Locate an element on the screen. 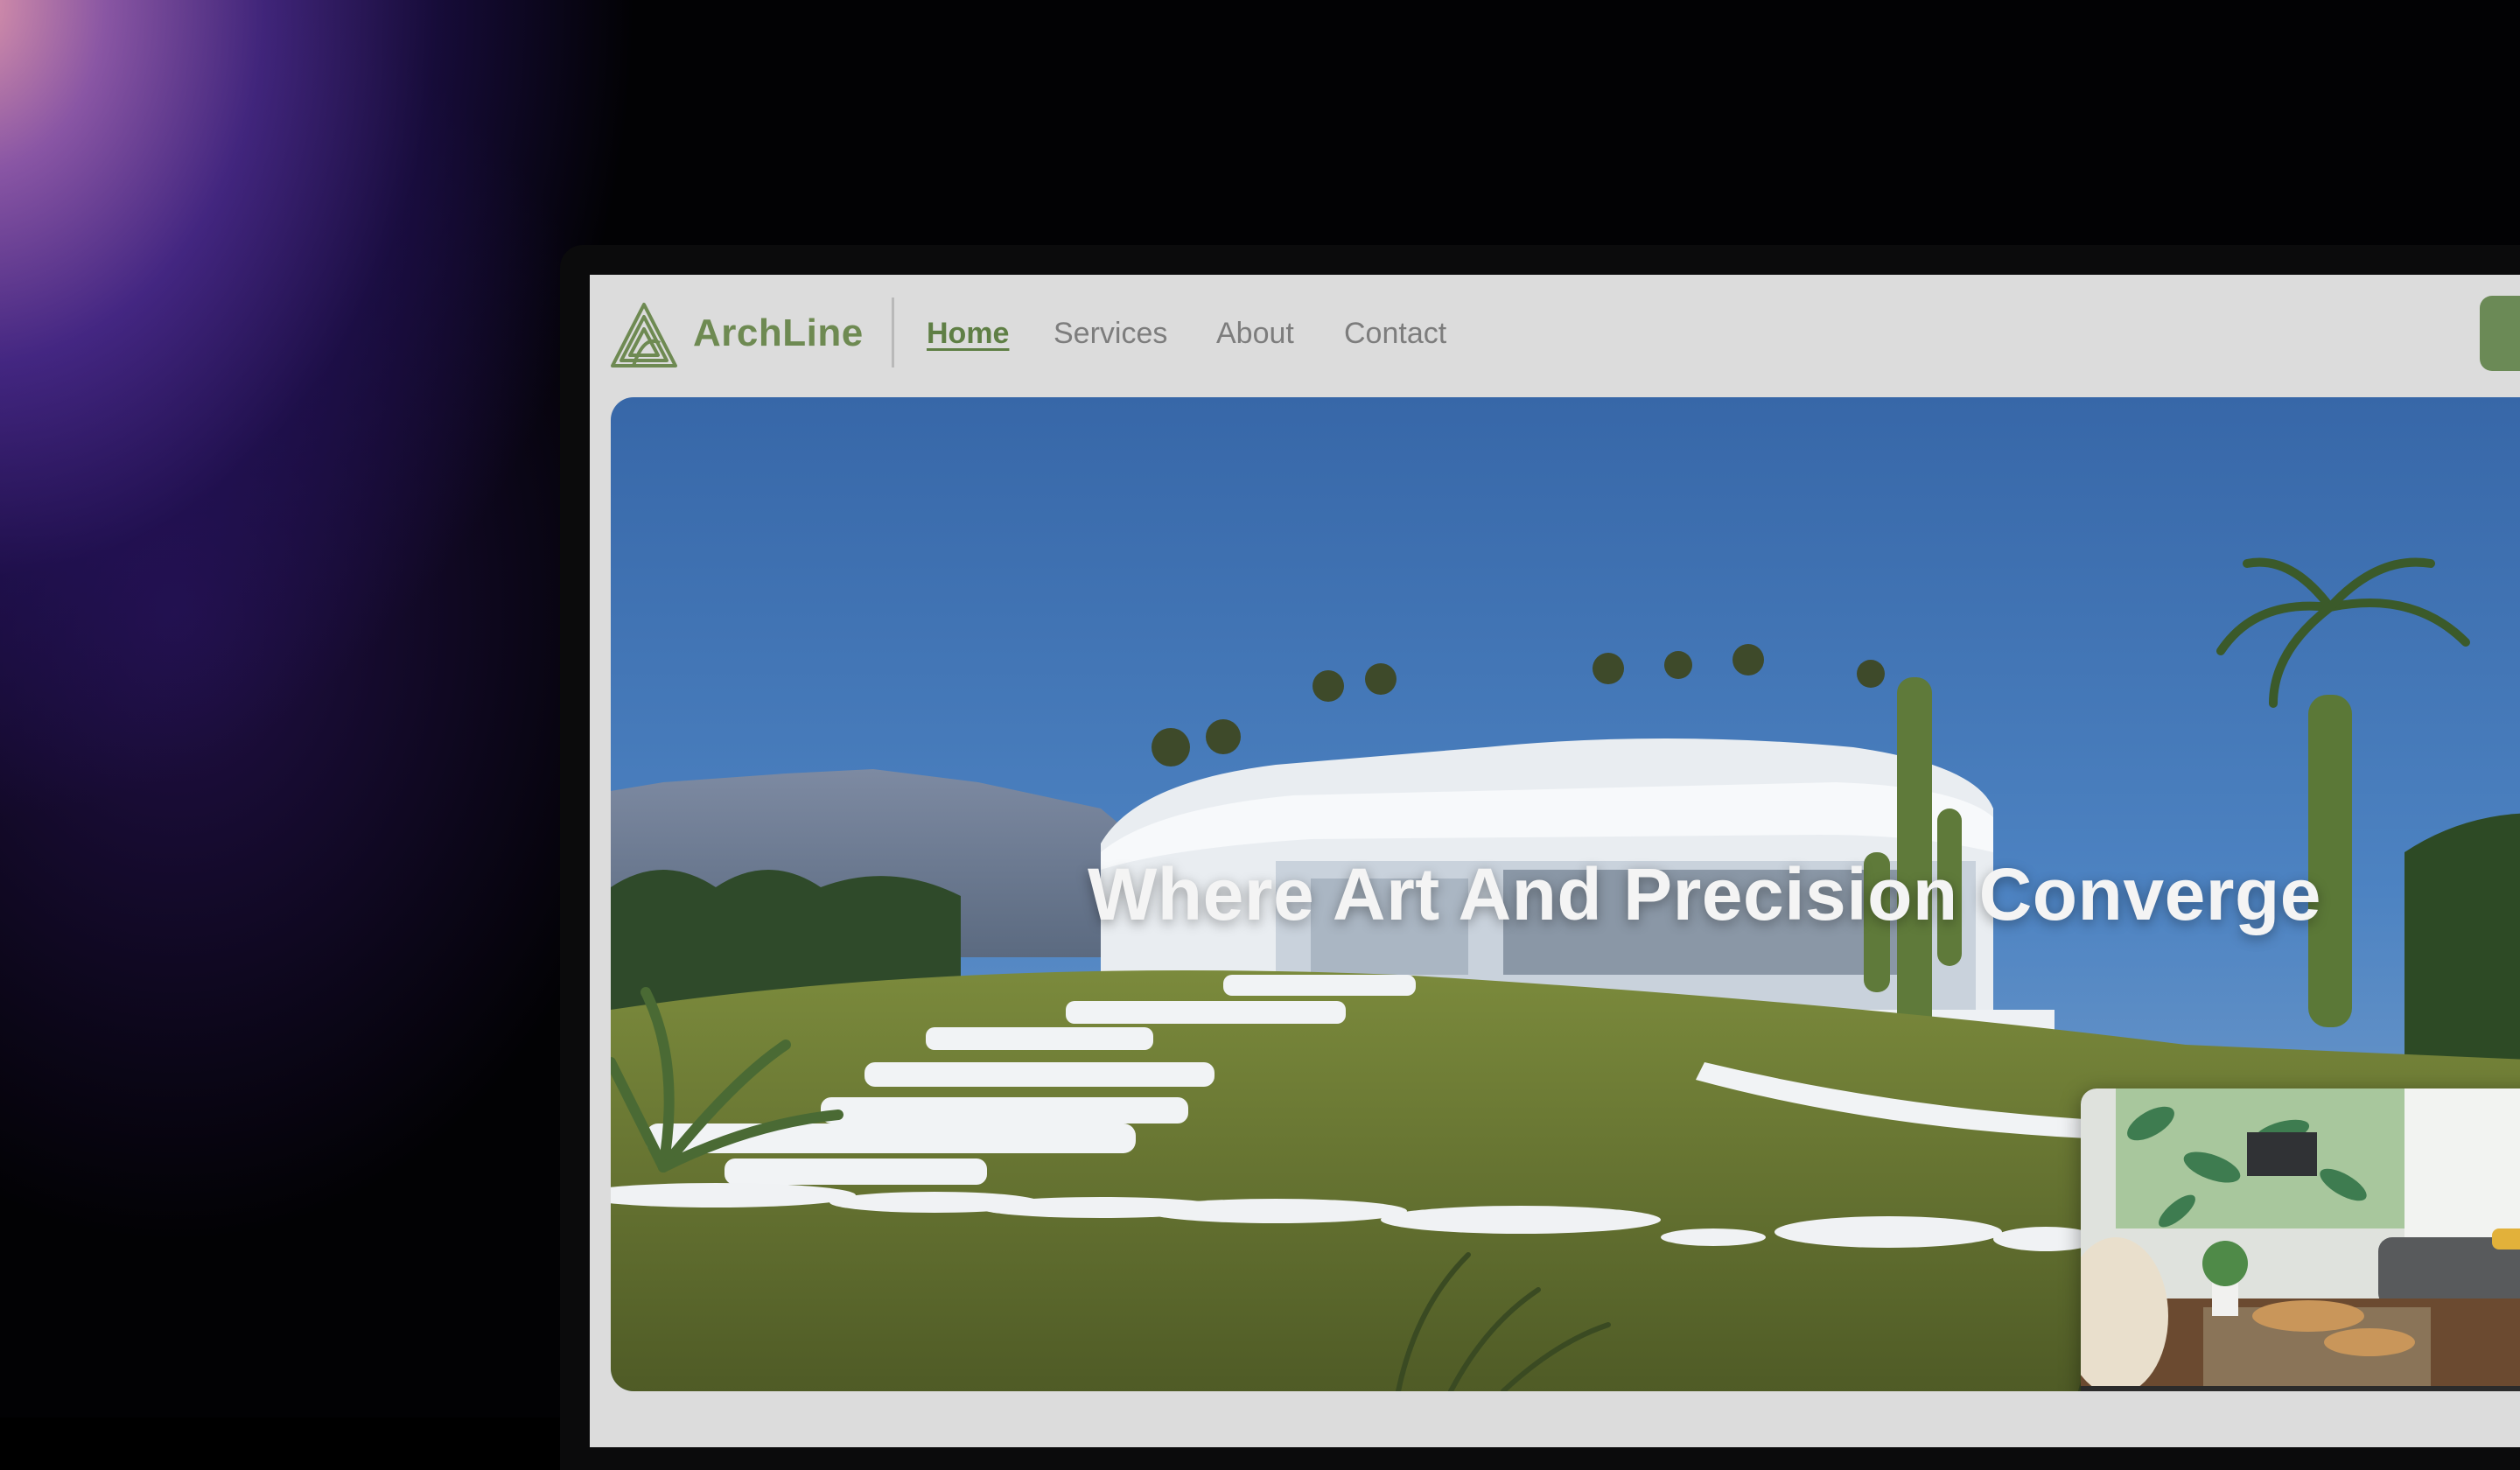 The height and width of the screenshot is (1470, 2520). nav-home-link: Home is located at coordinates (968, 334).